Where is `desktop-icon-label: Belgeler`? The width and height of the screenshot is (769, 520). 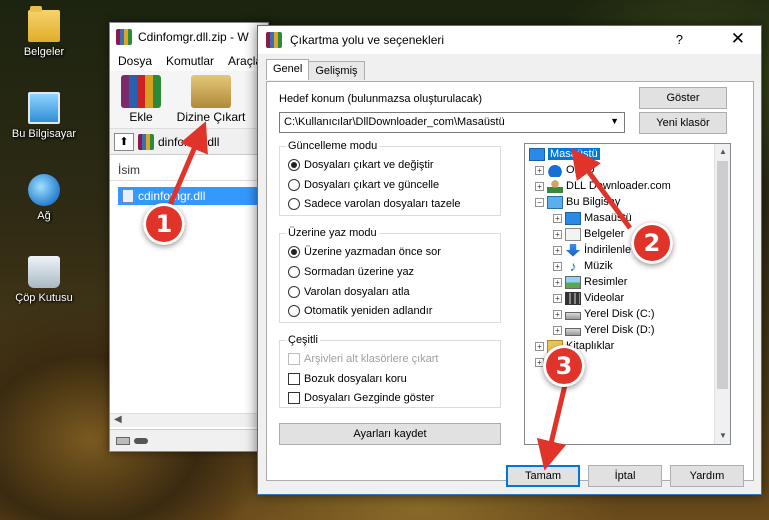
desktop-icon-label: Belgeler is located at coordinates (44, 52).